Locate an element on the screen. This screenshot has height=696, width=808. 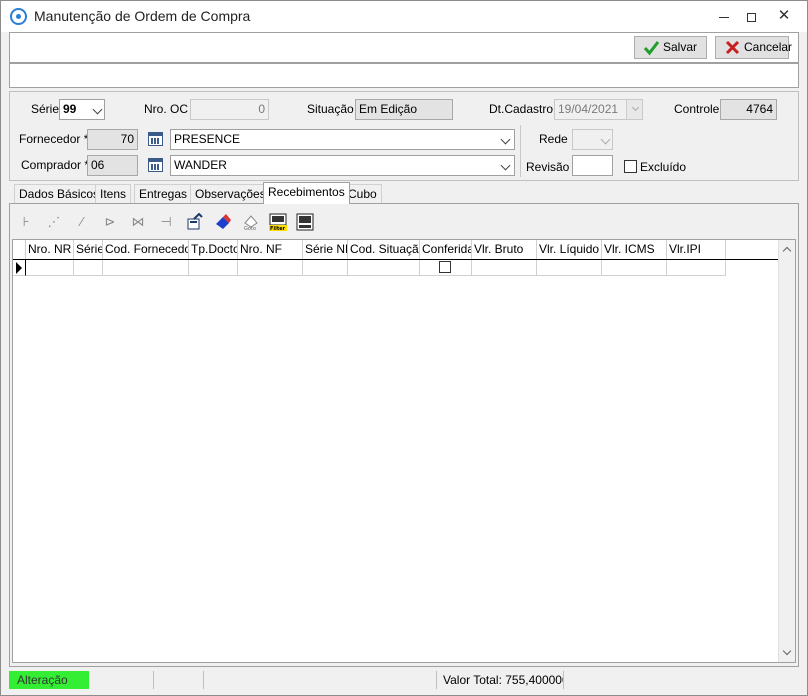
eraser-icon is located at coordinates (223, 222).